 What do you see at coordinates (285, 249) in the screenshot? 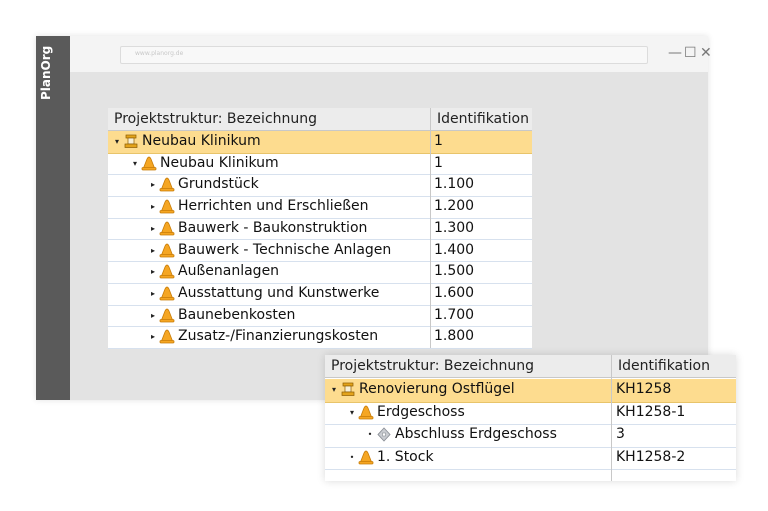
I see `row-label: Bauwerk - Technische Anlagen` at bounding box center [285, 249].